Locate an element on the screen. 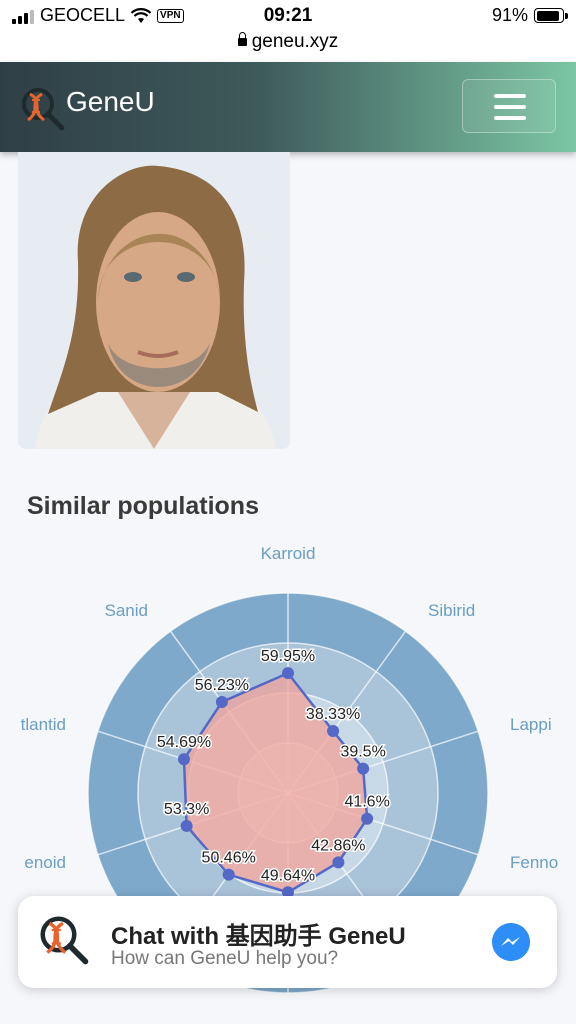 Image resolution: width=576 pixels, height=1024 pixels. status-bar: GEOCELL VPN 09:21 91% geneu.xyz is located at coordinates (288, 31).